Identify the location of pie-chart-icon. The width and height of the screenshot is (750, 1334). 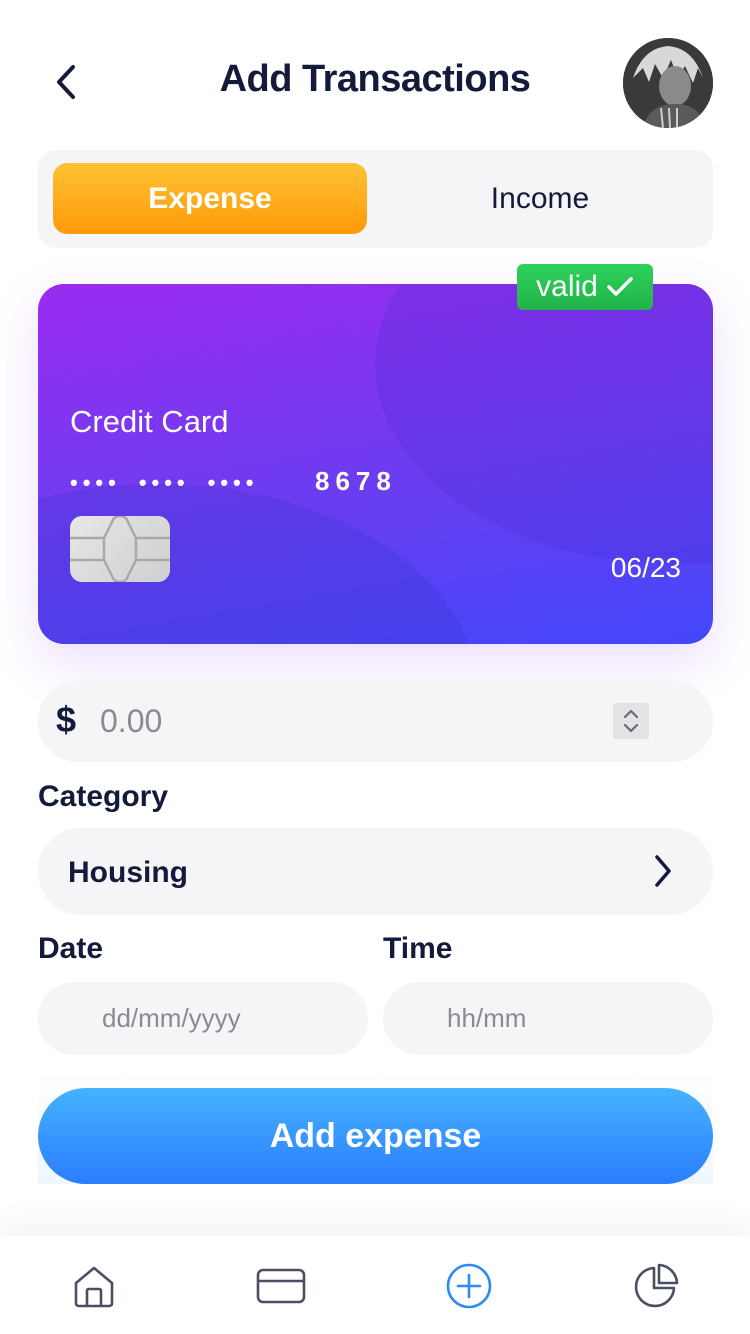
(656, 1285).